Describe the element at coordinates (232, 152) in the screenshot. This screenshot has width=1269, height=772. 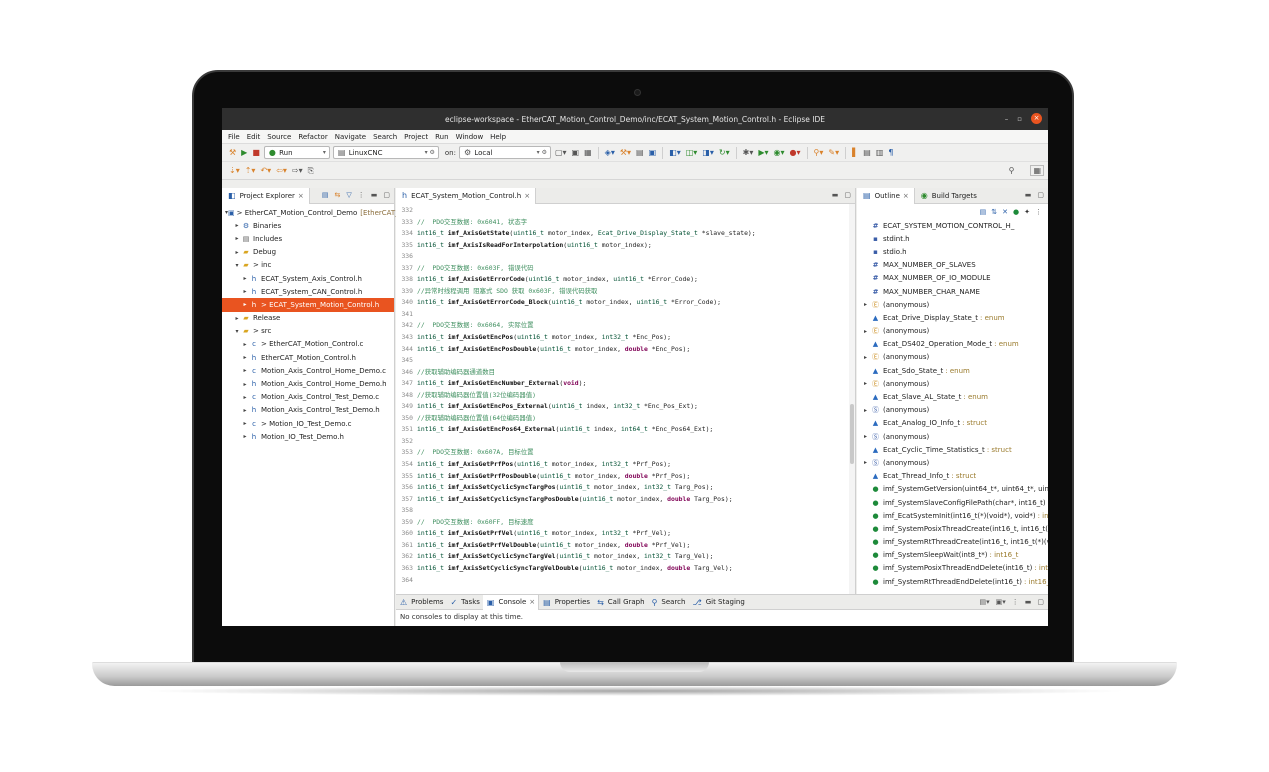
I see `build-icon: ⚒` at that location.